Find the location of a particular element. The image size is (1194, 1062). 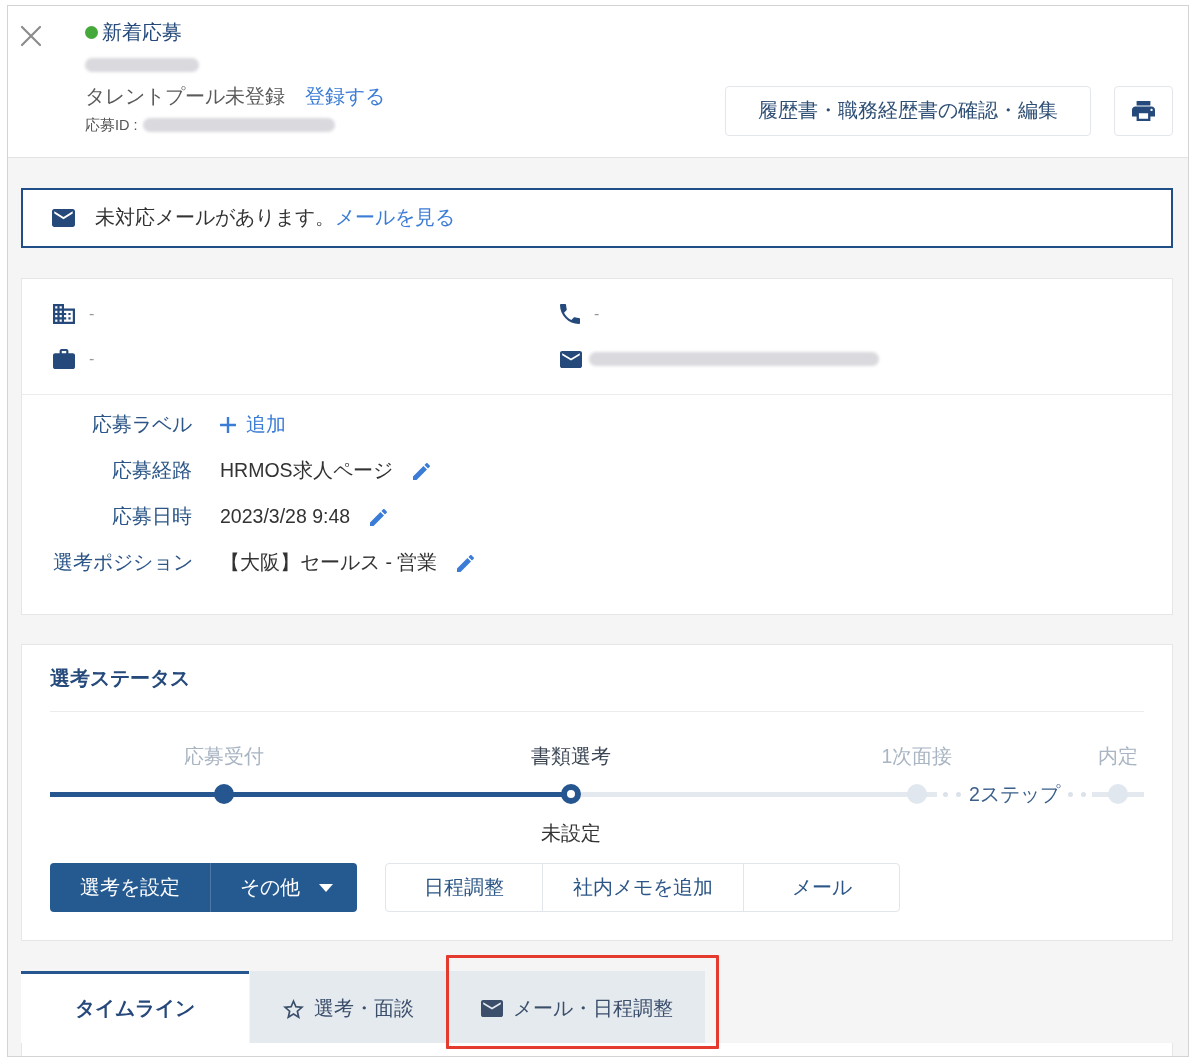

tab: 選考・面談 is located at coordinates (348, 1007).